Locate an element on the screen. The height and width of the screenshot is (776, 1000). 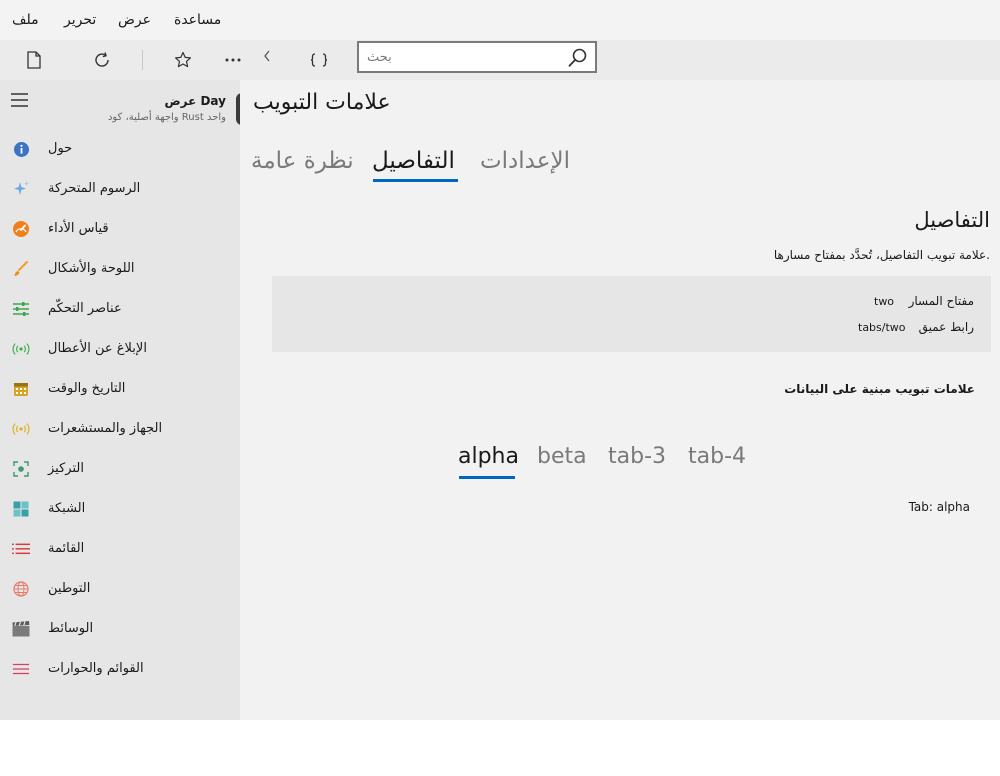
data-tab-alpha: alpha is located at coordinates (488, 456).